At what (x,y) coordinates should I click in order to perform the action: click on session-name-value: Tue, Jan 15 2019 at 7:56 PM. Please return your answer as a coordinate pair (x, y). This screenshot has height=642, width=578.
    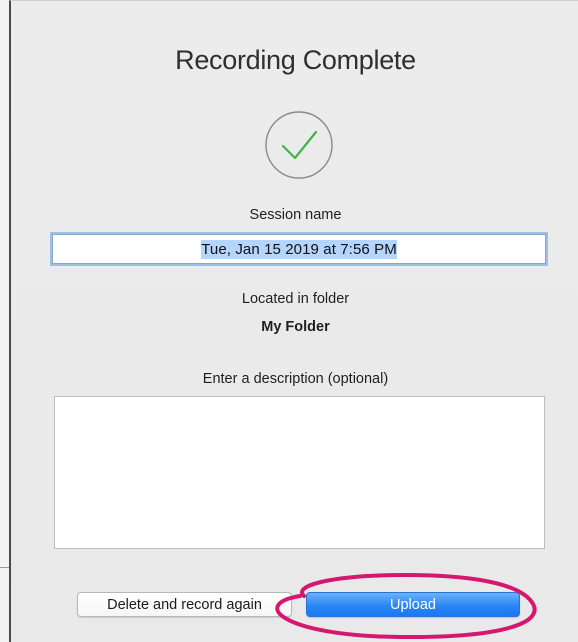
    Looking at the image, I should click on (299, 249).